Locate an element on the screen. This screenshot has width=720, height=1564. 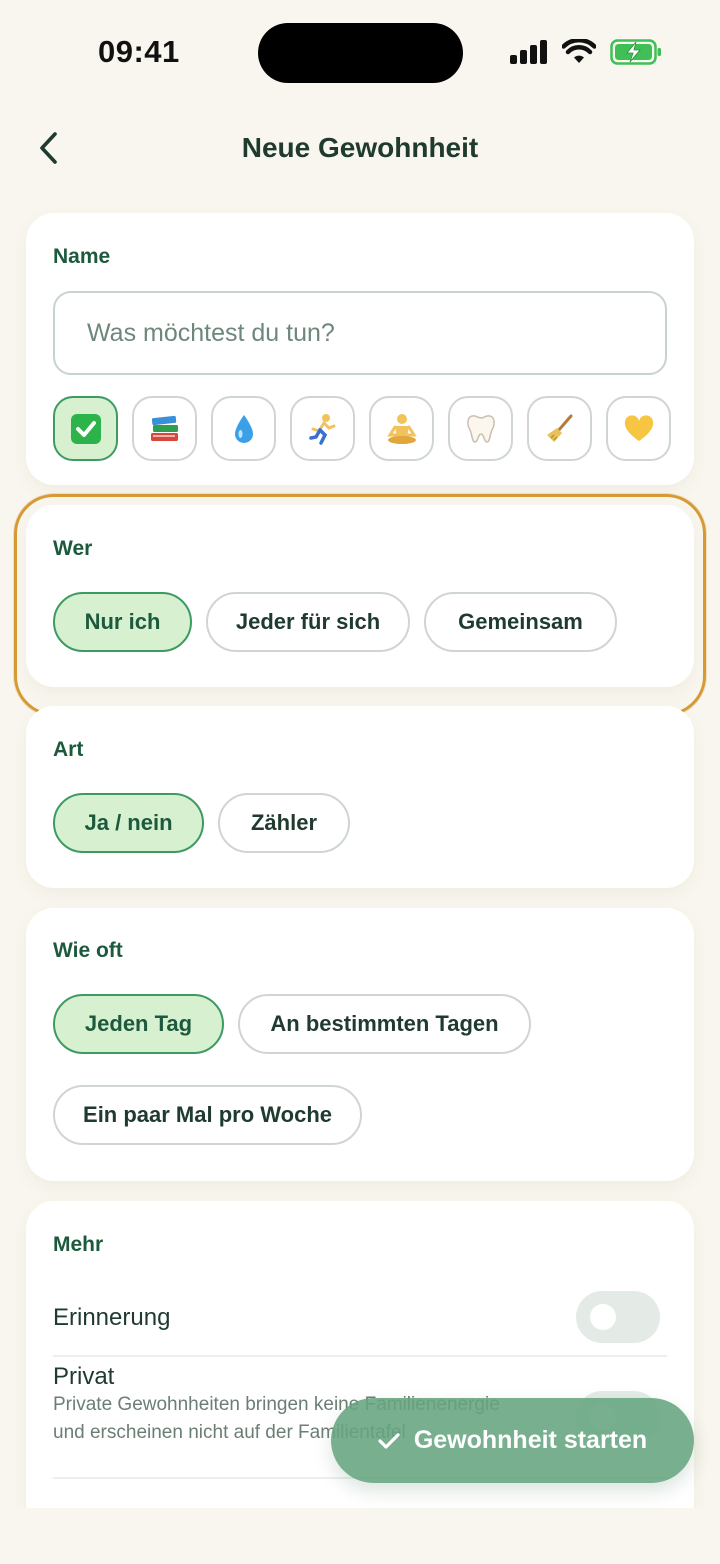
nav-header: Neue Gewohnheit is located at coordinates (360, 150).